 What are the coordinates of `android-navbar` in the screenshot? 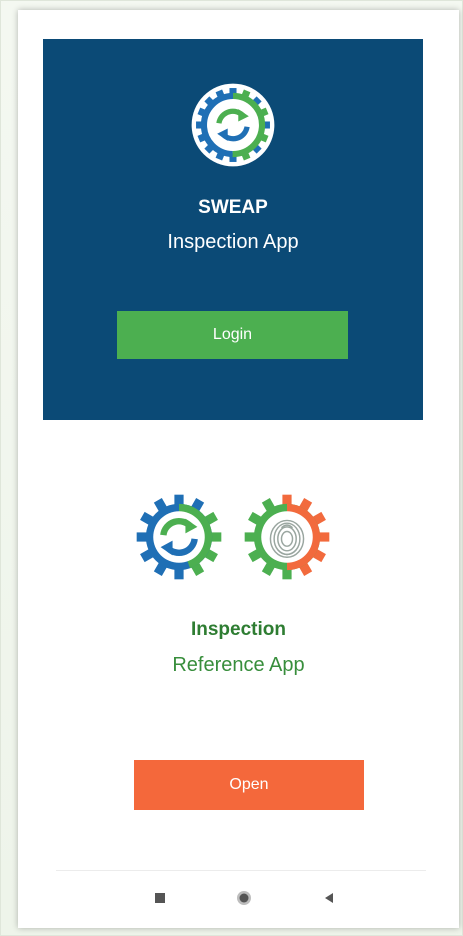 It's located at (238, 899).